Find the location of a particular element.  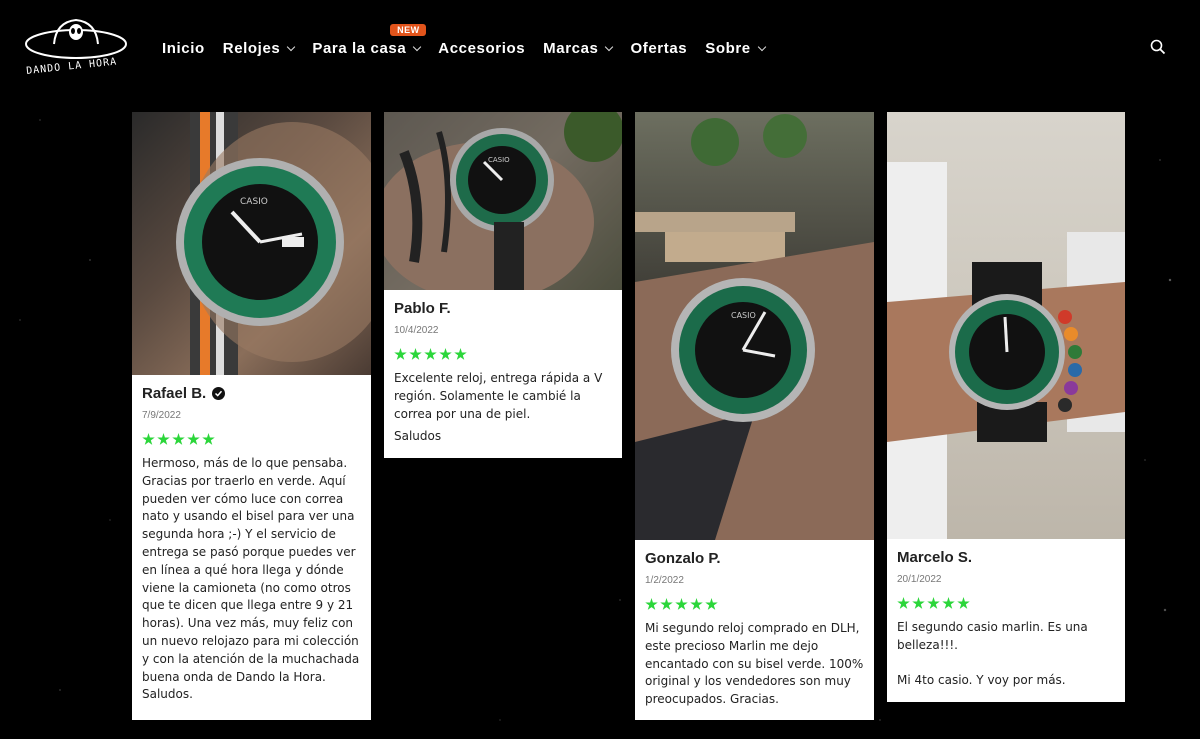

nav-label: Accesorios is located at coordinates (482, 48).